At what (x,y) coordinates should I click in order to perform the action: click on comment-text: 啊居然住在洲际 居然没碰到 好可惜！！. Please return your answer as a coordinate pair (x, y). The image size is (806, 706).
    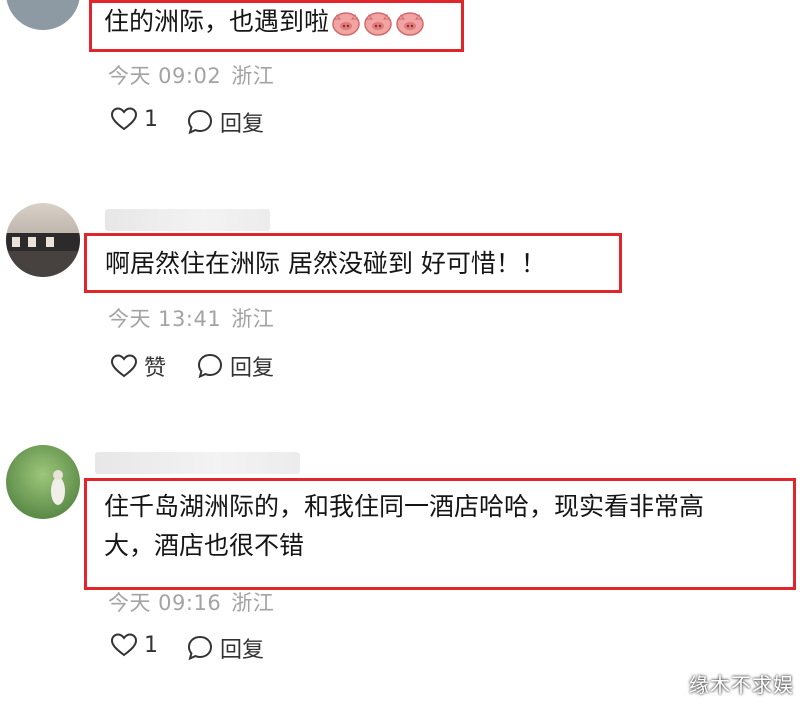
    Looking at the image, I should click on (325, 263).